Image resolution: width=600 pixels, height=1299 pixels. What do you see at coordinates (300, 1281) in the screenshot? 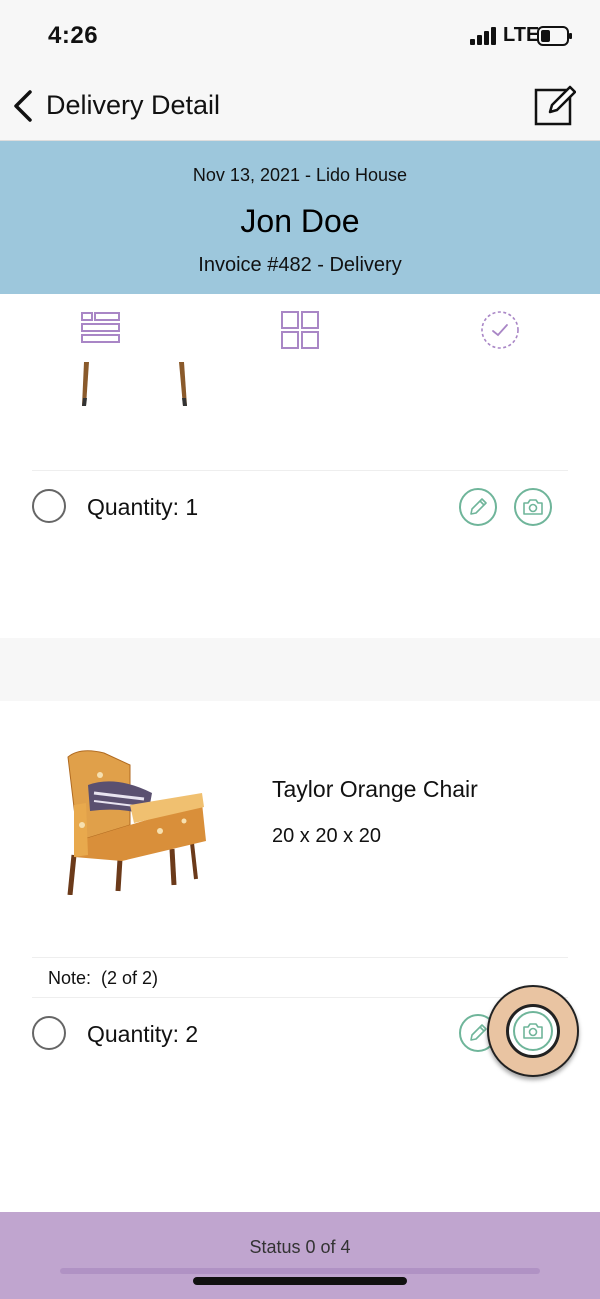
I see `home-indicator` at bounding box center [300, 1281].